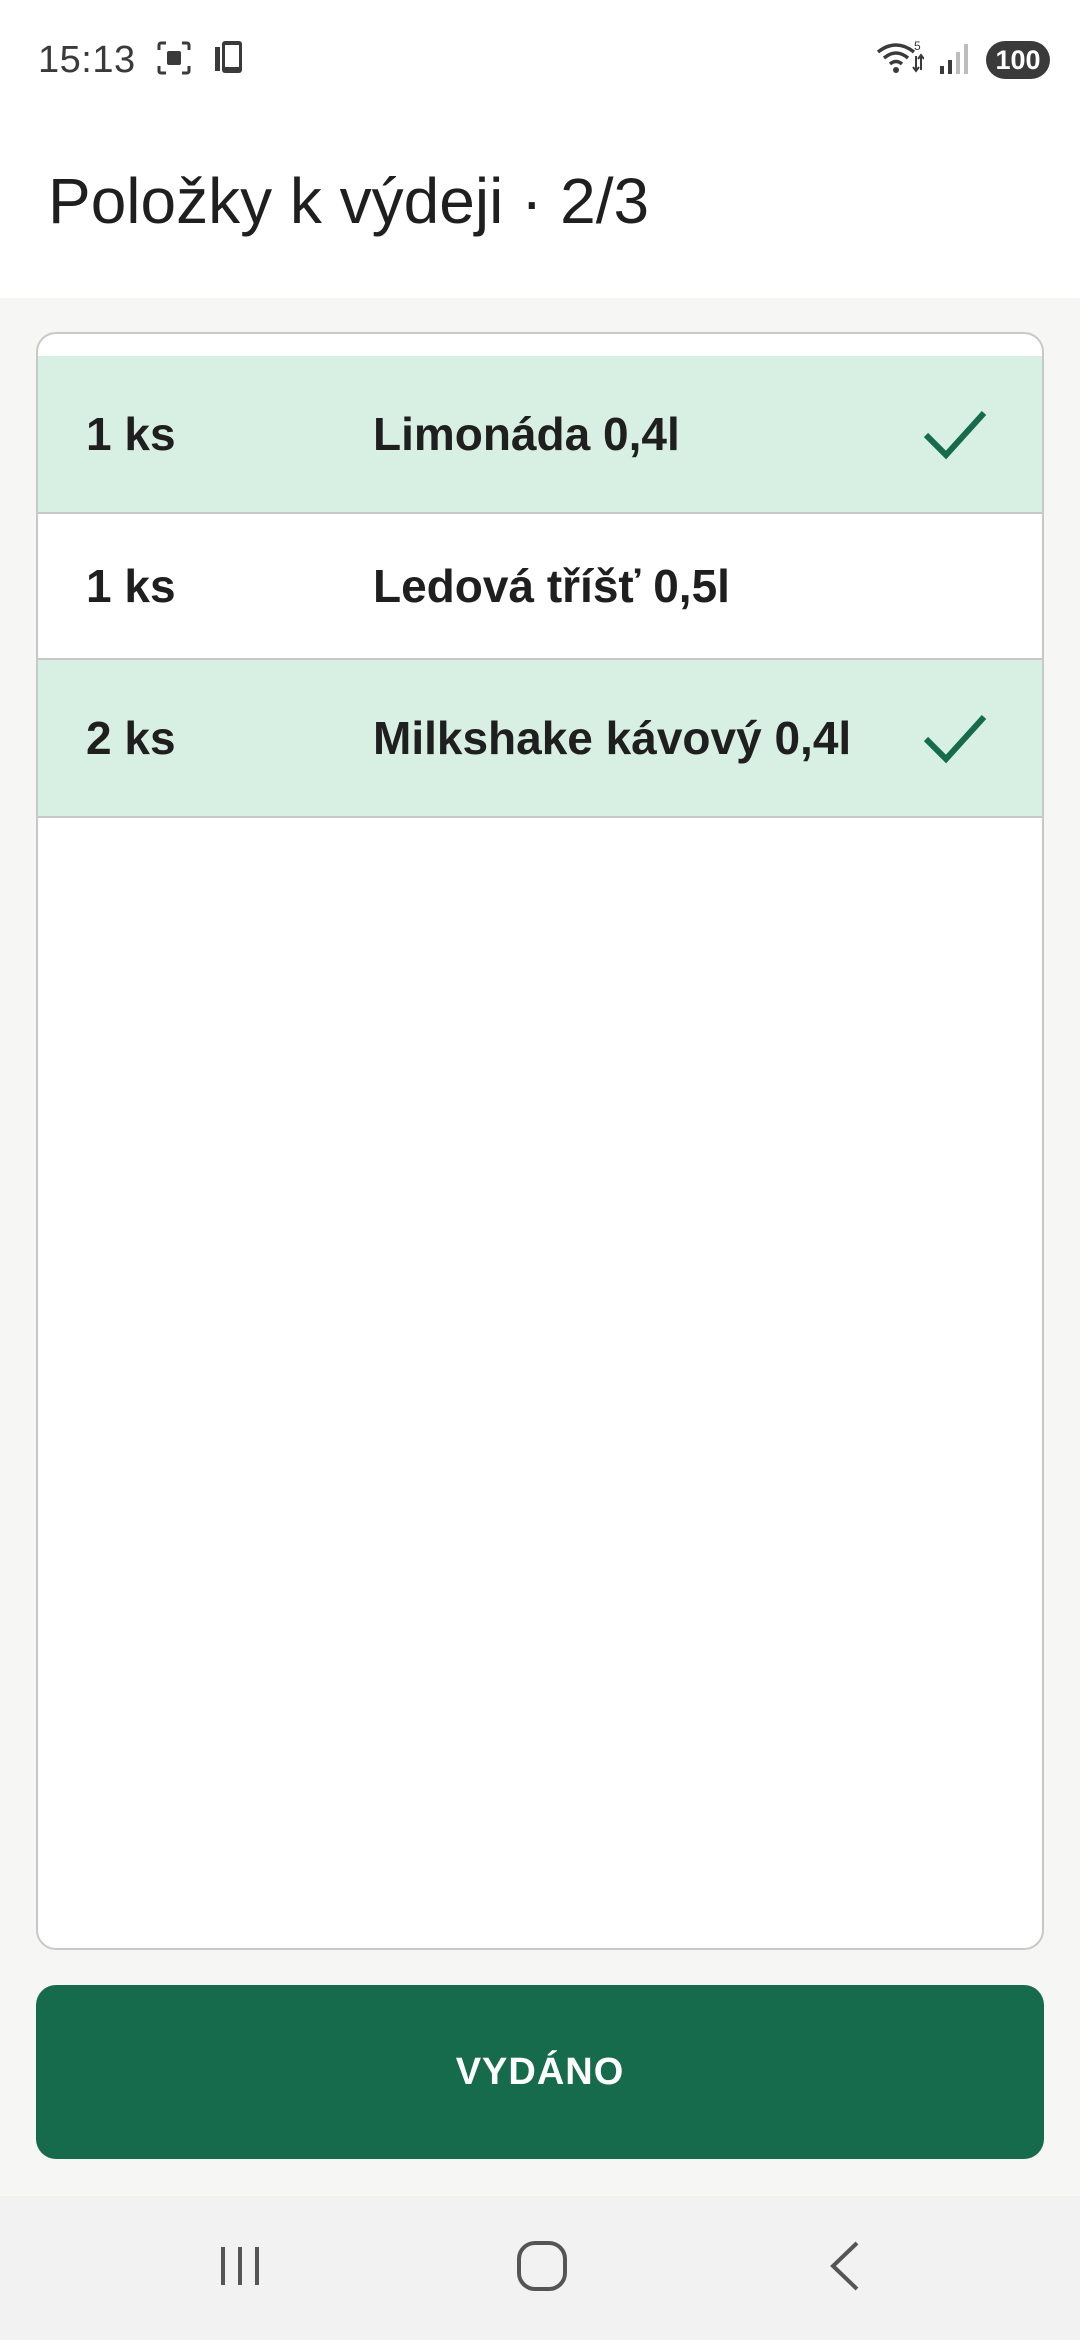 The width and height of the screenshot is (1080, 2340). Describe the element at coordinates (526, 434) in the screenshot. I see `item-name: Limonáda 0,4l` at that location.